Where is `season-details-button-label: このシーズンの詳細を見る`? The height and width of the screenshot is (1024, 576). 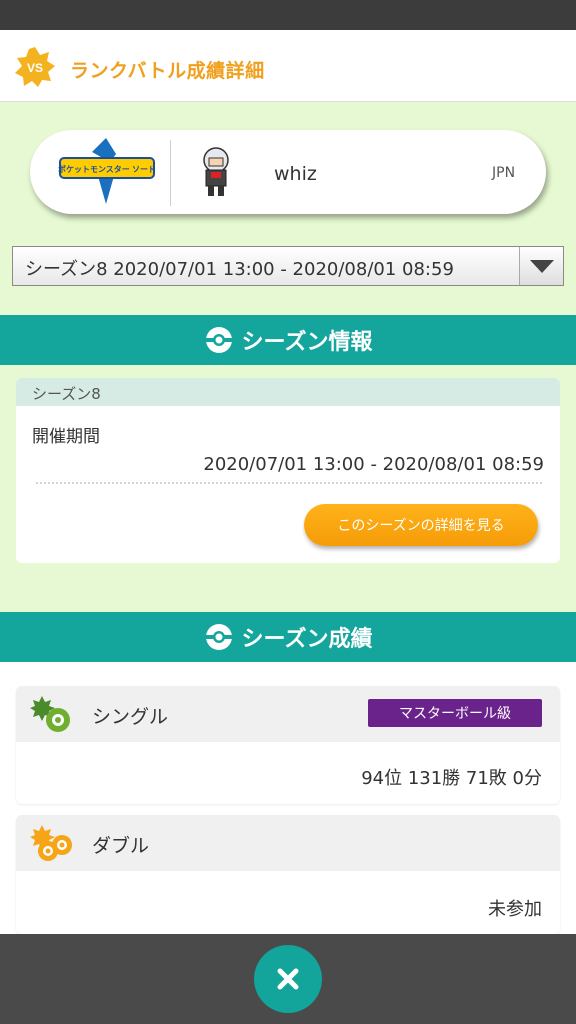
season-details-button-label: このシーズンの詳細を見る is located at coordinates (421, 526).